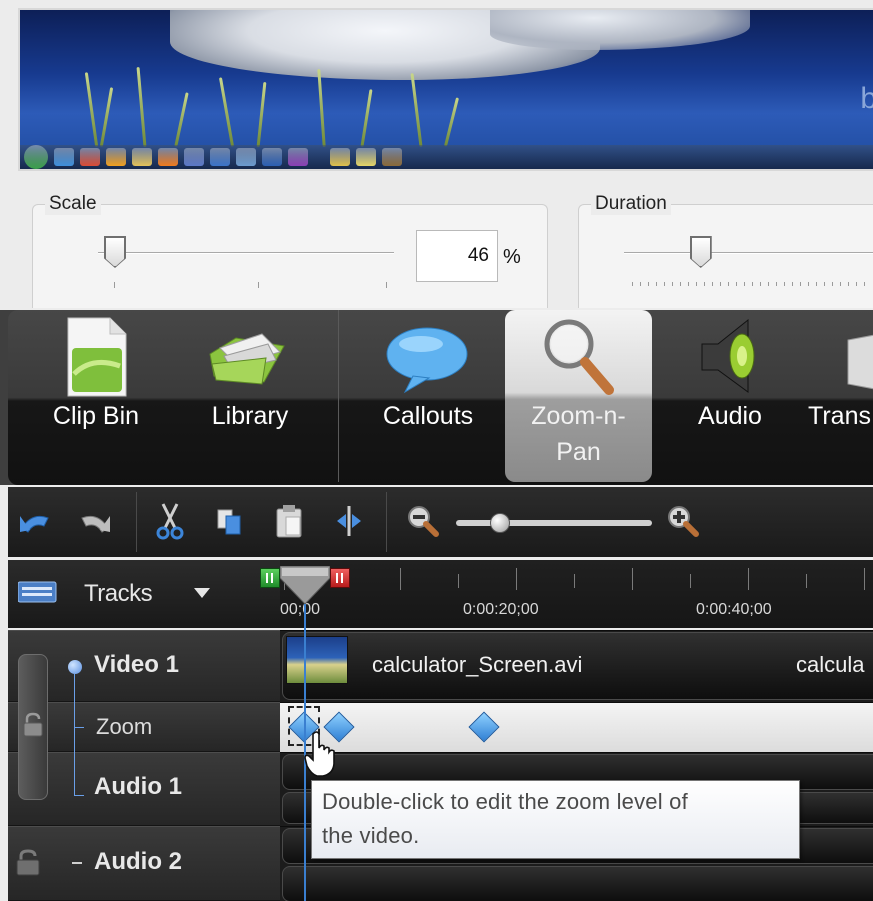 This screenshot has width=873, height=901. Describe the element at coordinates (578, 452) in the screenshot. I see `tab-label-line2: Pan` at that location.